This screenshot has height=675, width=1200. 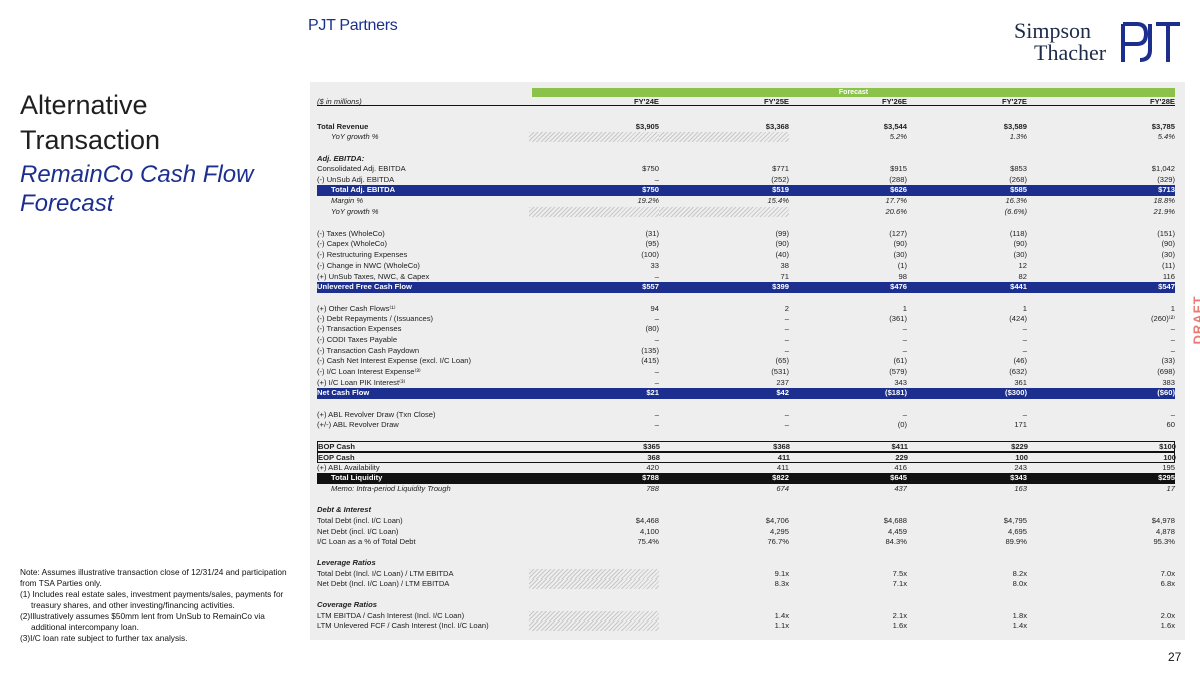 What do you see at coordinates (648, 200) in the screenshot?
I see `row-value: 19.2%` at bounding box center [648, 200].